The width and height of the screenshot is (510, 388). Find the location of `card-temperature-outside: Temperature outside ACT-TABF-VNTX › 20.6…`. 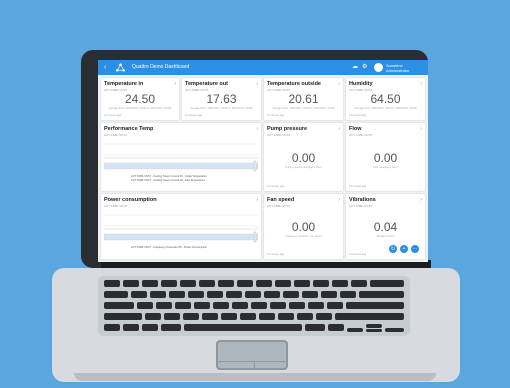

card-temperature-outside: Temperature outside ACT-TABF-VNTX › 20.6… is located at coordinates (303, 99).